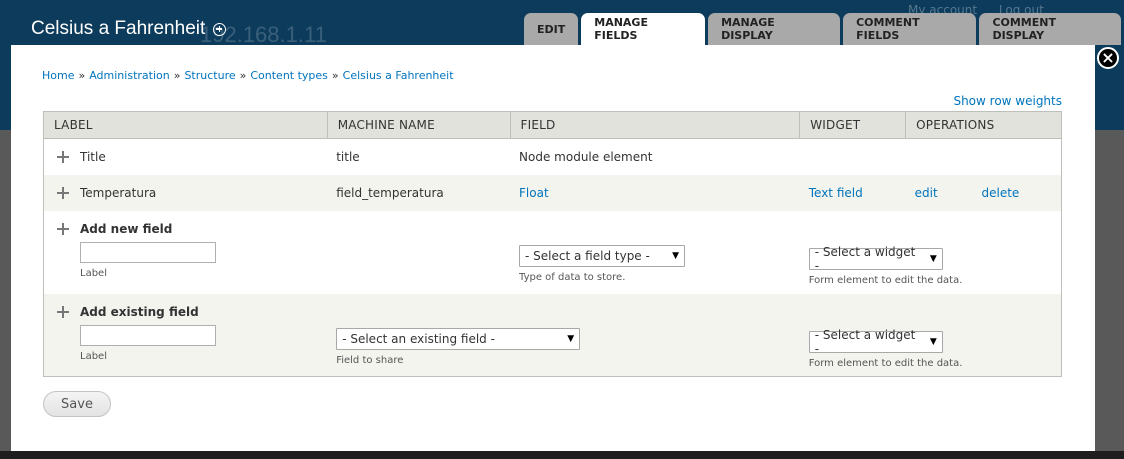 The width and height of the screenshot is (1124, 459). What do you see at coordinates (220, 29) in the screenshot?
I see `add-shortcut-icon` at bounding box center [220, 29].